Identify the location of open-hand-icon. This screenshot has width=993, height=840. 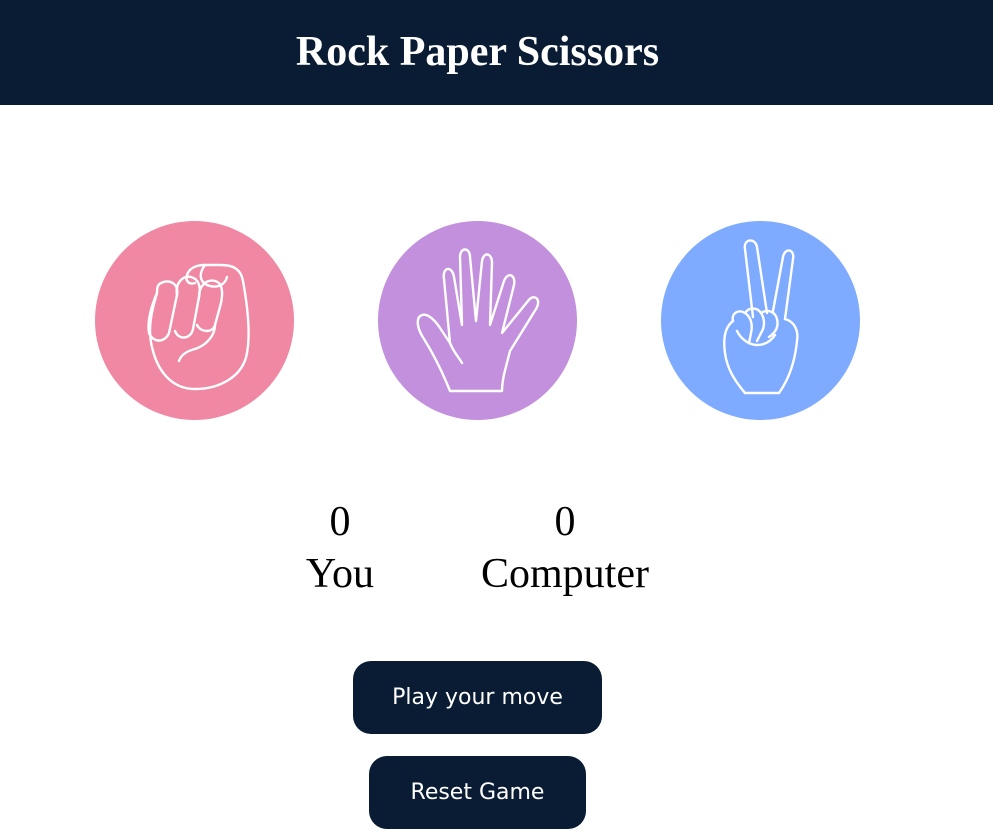
(477, 320).